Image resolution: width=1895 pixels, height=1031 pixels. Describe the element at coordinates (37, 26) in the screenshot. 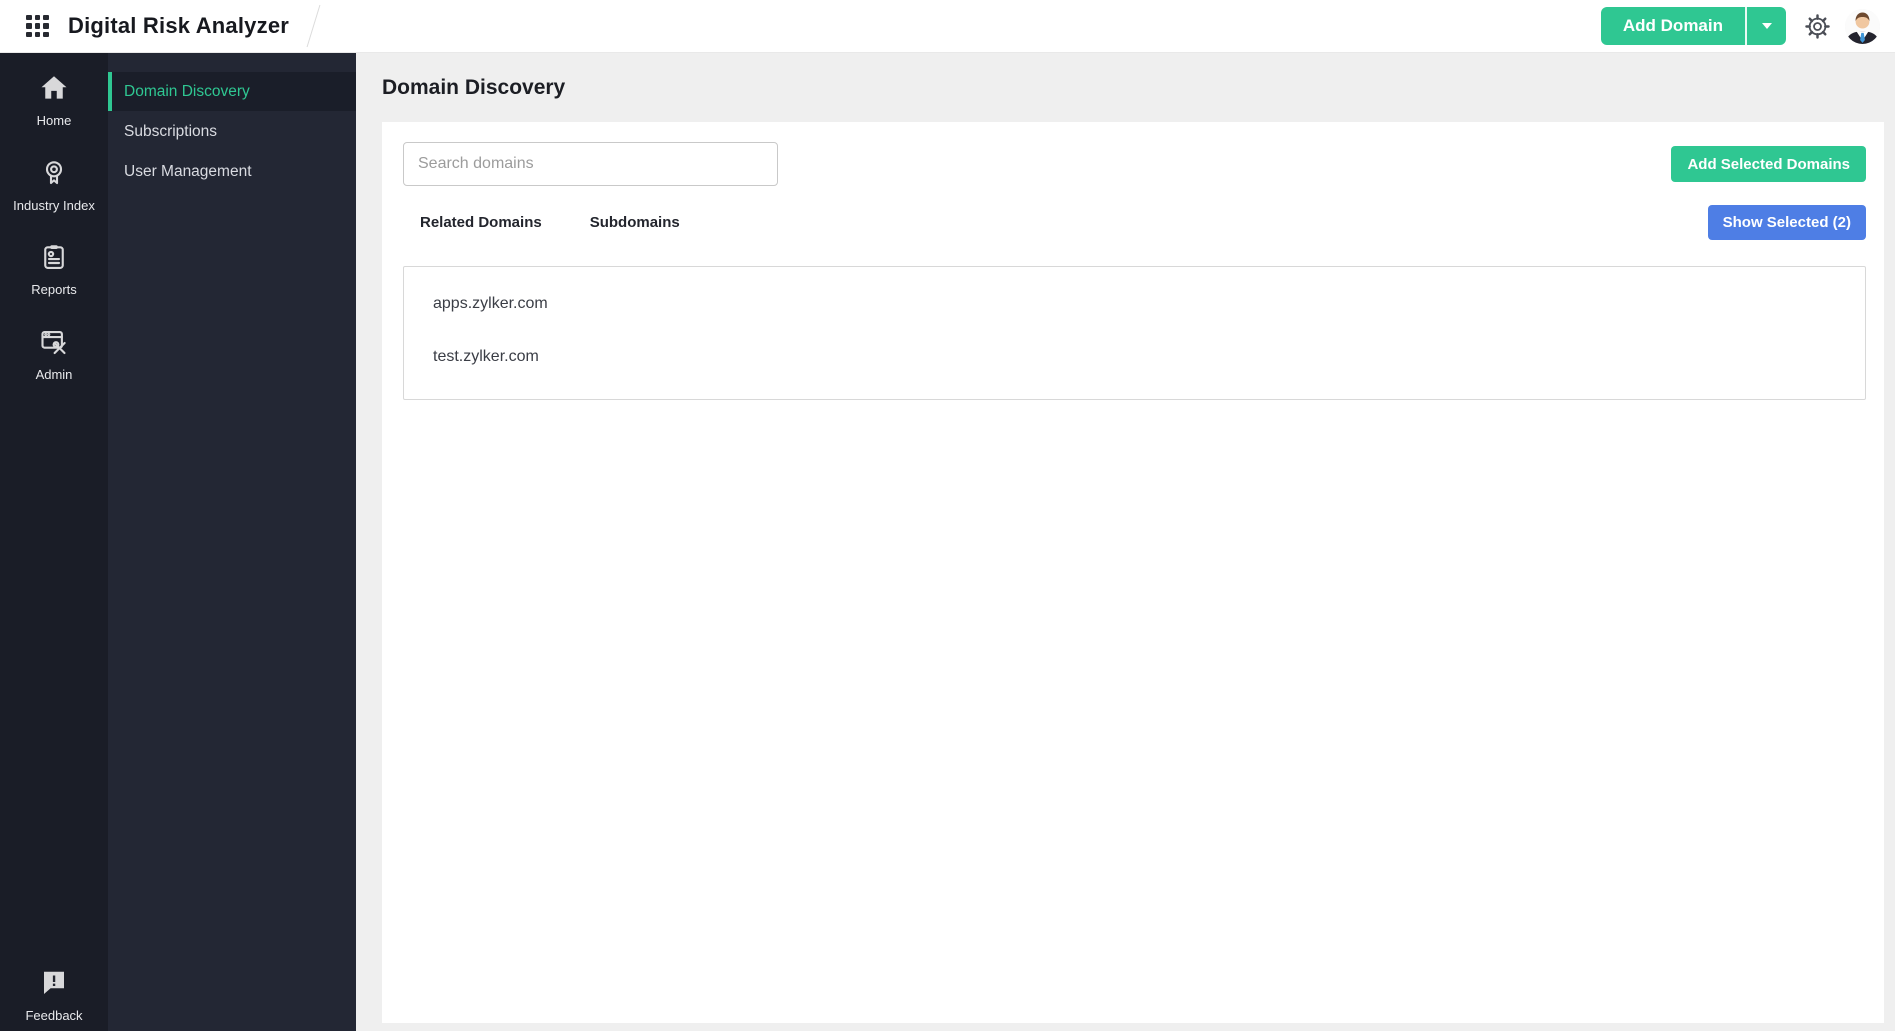

I see `app-launcher-icon` at that location.